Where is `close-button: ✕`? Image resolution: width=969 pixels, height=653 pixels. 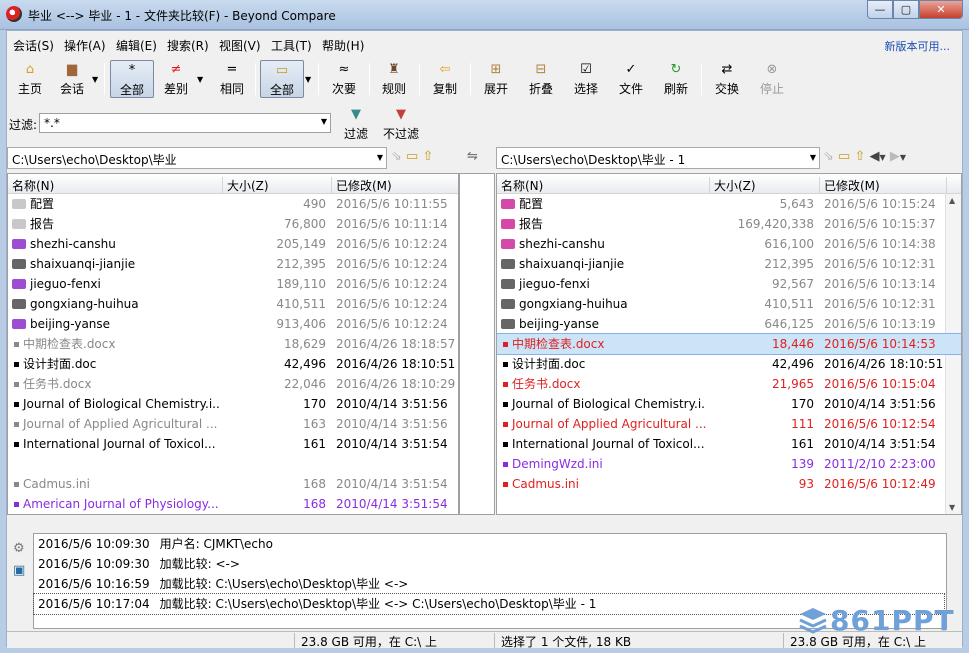
close-button: ✕ is located at coordinates (941, 9).